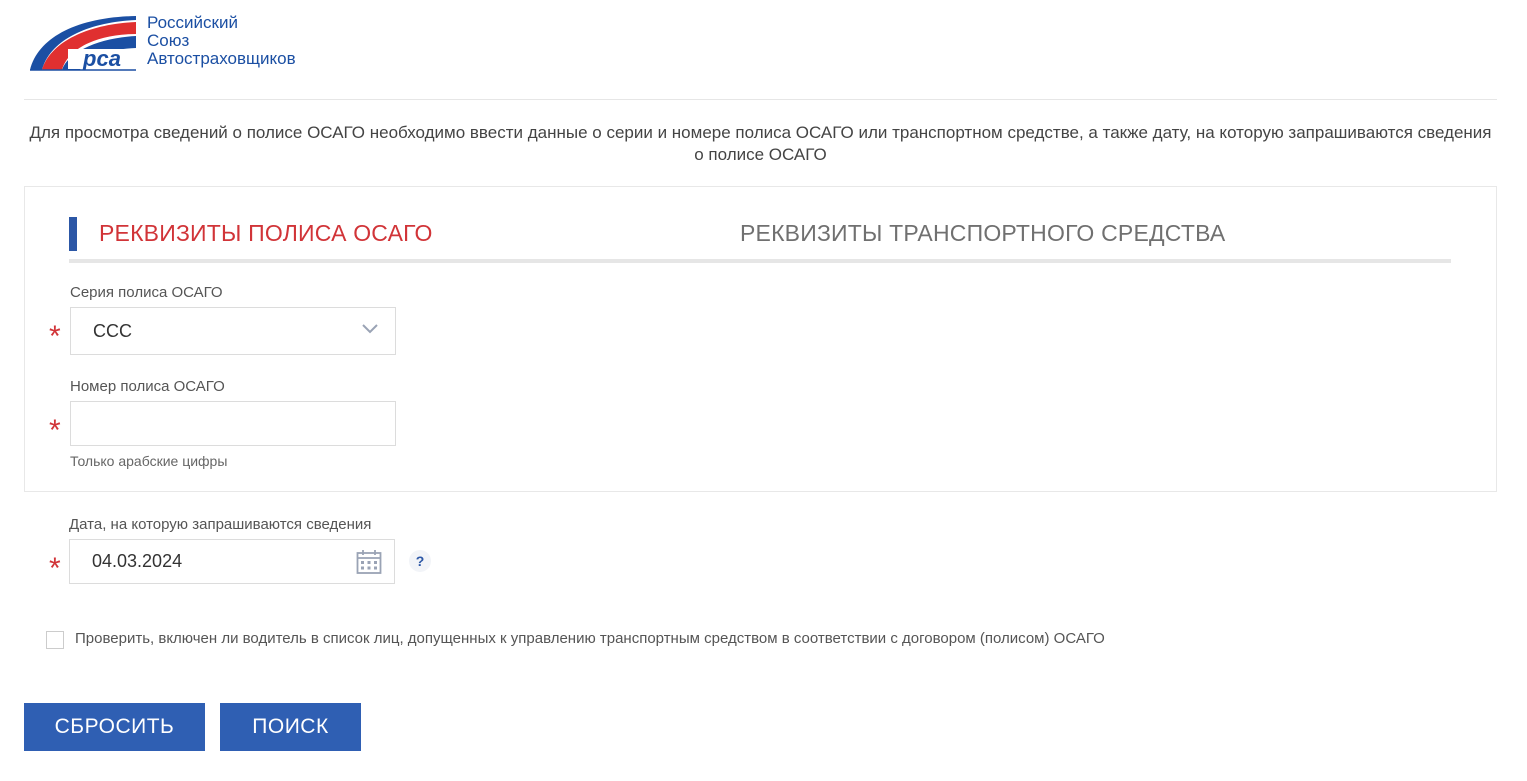  Describe the element at coordinates (137, 561) in the screenshot. I see `date-input-value: 04.03.2024` at that location.